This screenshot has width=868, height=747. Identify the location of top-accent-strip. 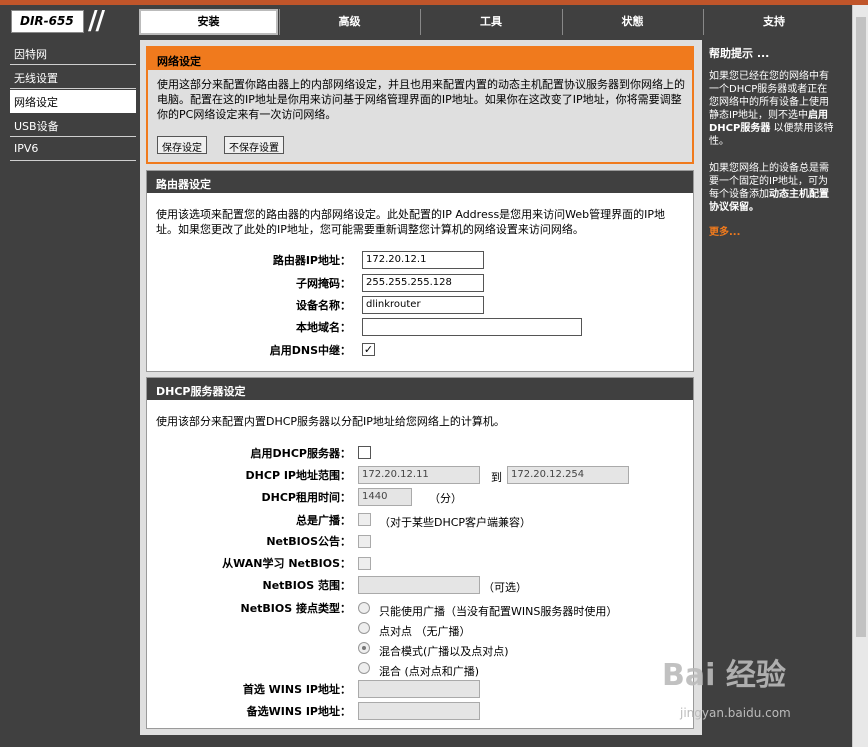
(434, 2).